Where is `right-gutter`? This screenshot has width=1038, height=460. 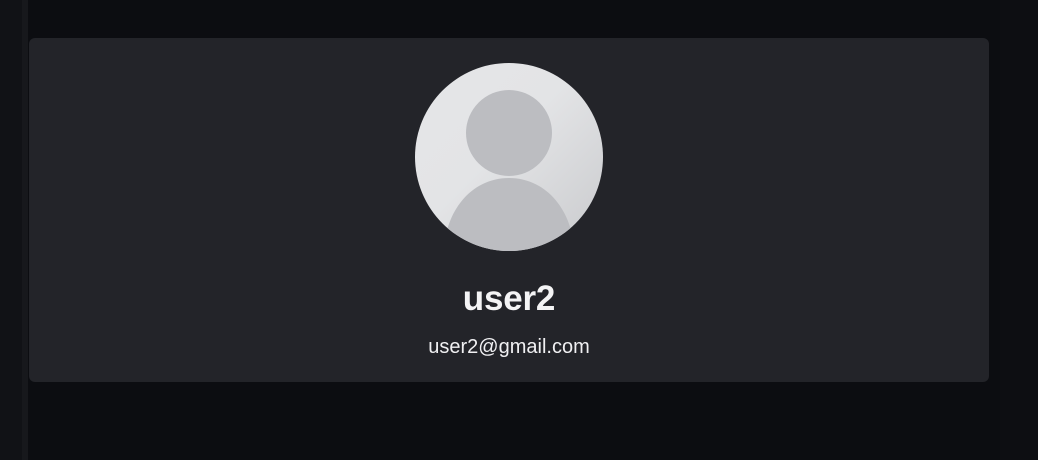 right-gutter is located at coordinates (1019, 230).